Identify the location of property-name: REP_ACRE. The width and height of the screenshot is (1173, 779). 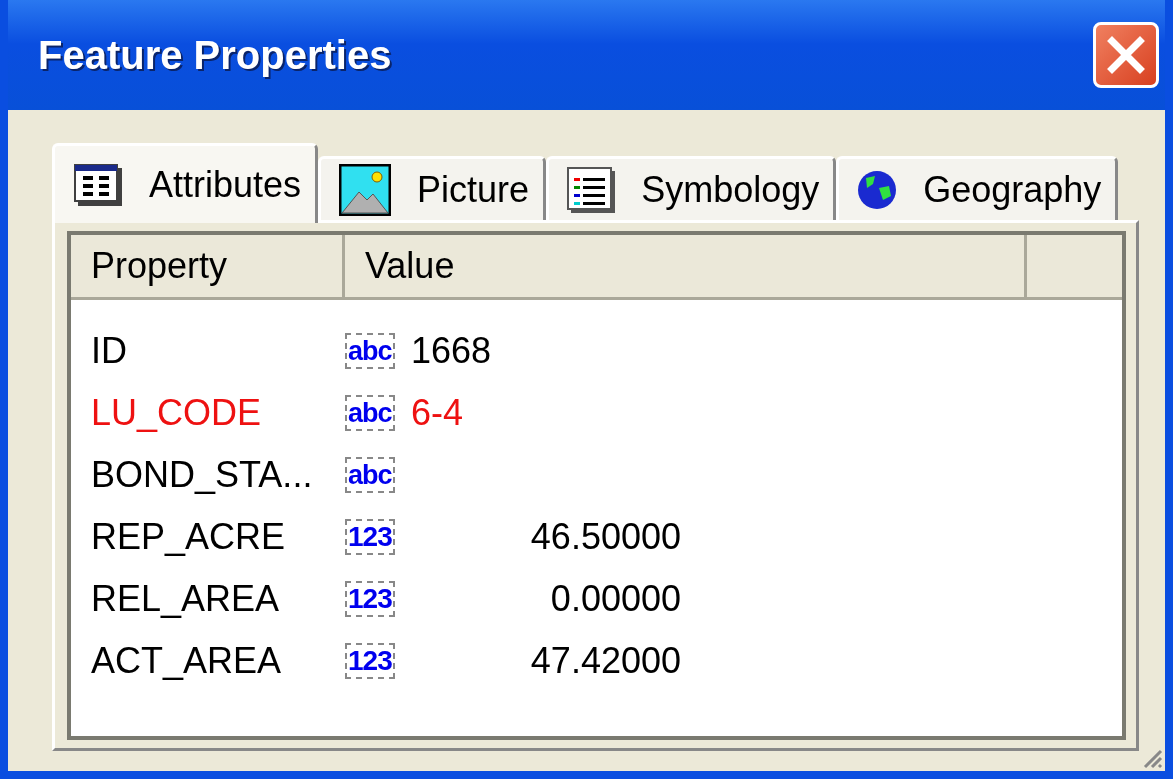
(188, 537).